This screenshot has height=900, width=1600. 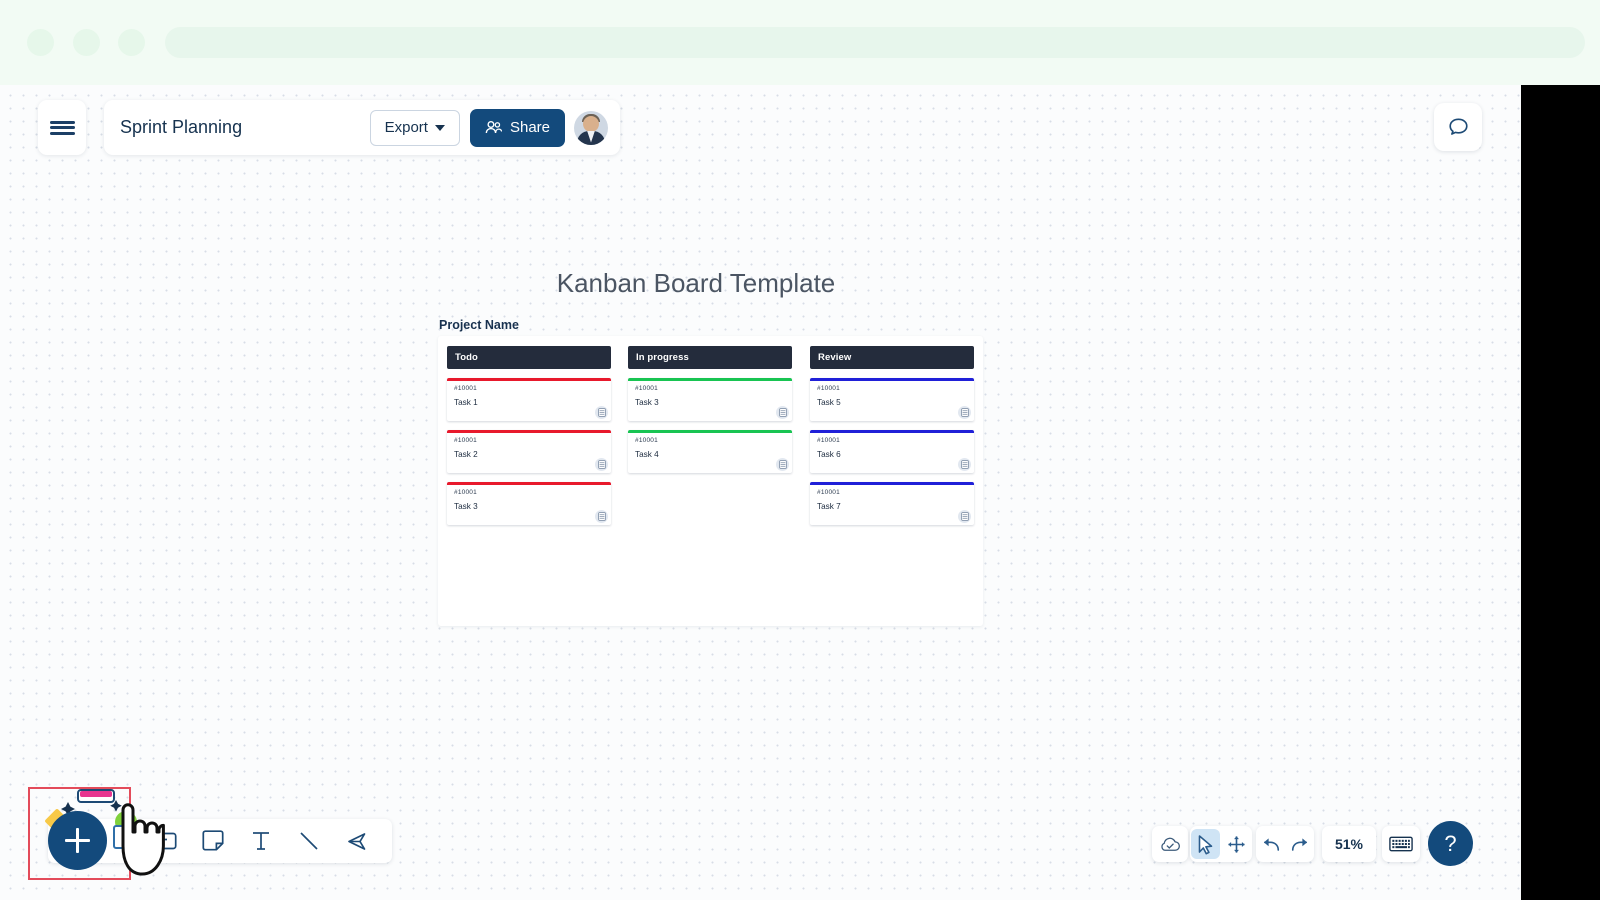 What do you see at coordinates (892, 503) in the screenshot?
I see `kanban-card: #10001 Task 7` at bounding box center [892, 503].